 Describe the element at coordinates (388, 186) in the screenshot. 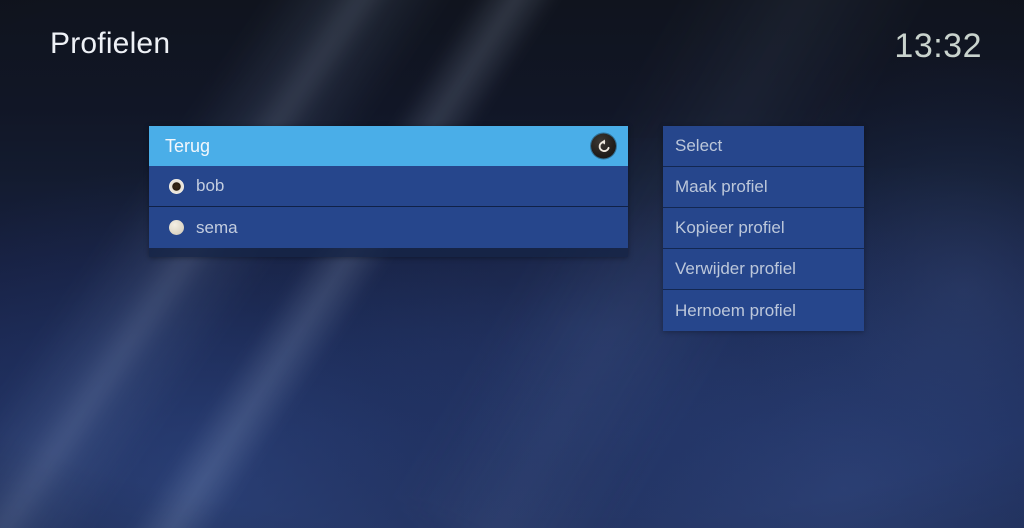

I see `list-item: bob` at that location.